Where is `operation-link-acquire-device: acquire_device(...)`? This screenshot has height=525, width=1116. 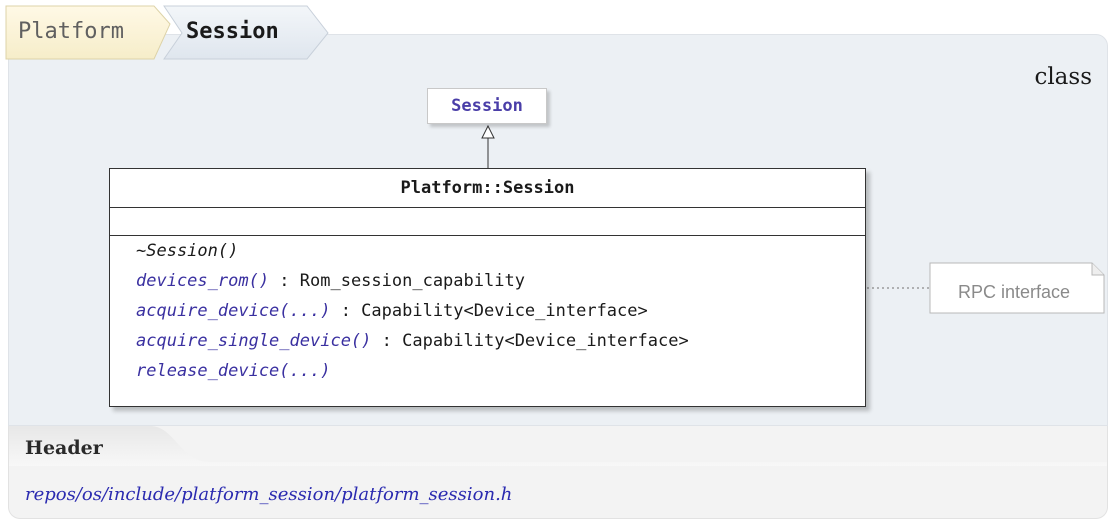
operation-link-acquire-device: acquire_device(...) is located at coordinates (233, 311).